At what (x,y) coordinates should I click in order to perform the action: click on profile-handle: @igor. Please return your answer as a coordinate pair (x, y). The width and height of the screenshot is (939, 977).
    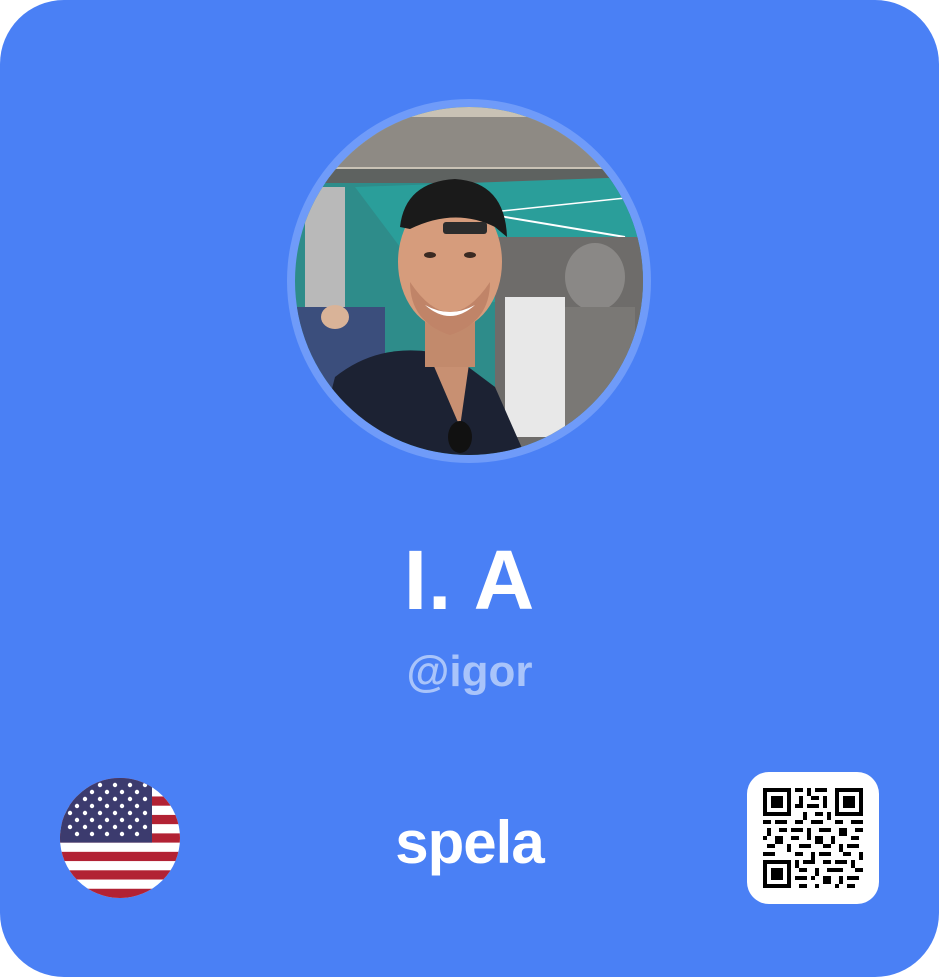
    Looking at the image, I should click on (469, 671).